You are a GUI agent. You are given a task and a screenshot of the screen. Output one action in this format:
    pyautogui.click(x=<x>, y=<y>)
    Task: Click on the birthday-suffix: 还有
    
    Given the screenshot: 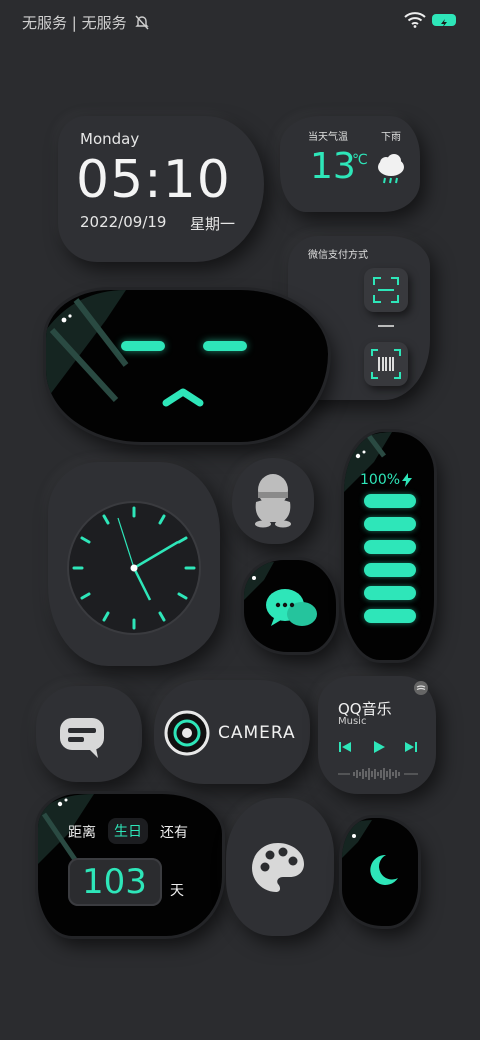 What is the action you would take?
    pyautogui.click(x=174, y=833)
    